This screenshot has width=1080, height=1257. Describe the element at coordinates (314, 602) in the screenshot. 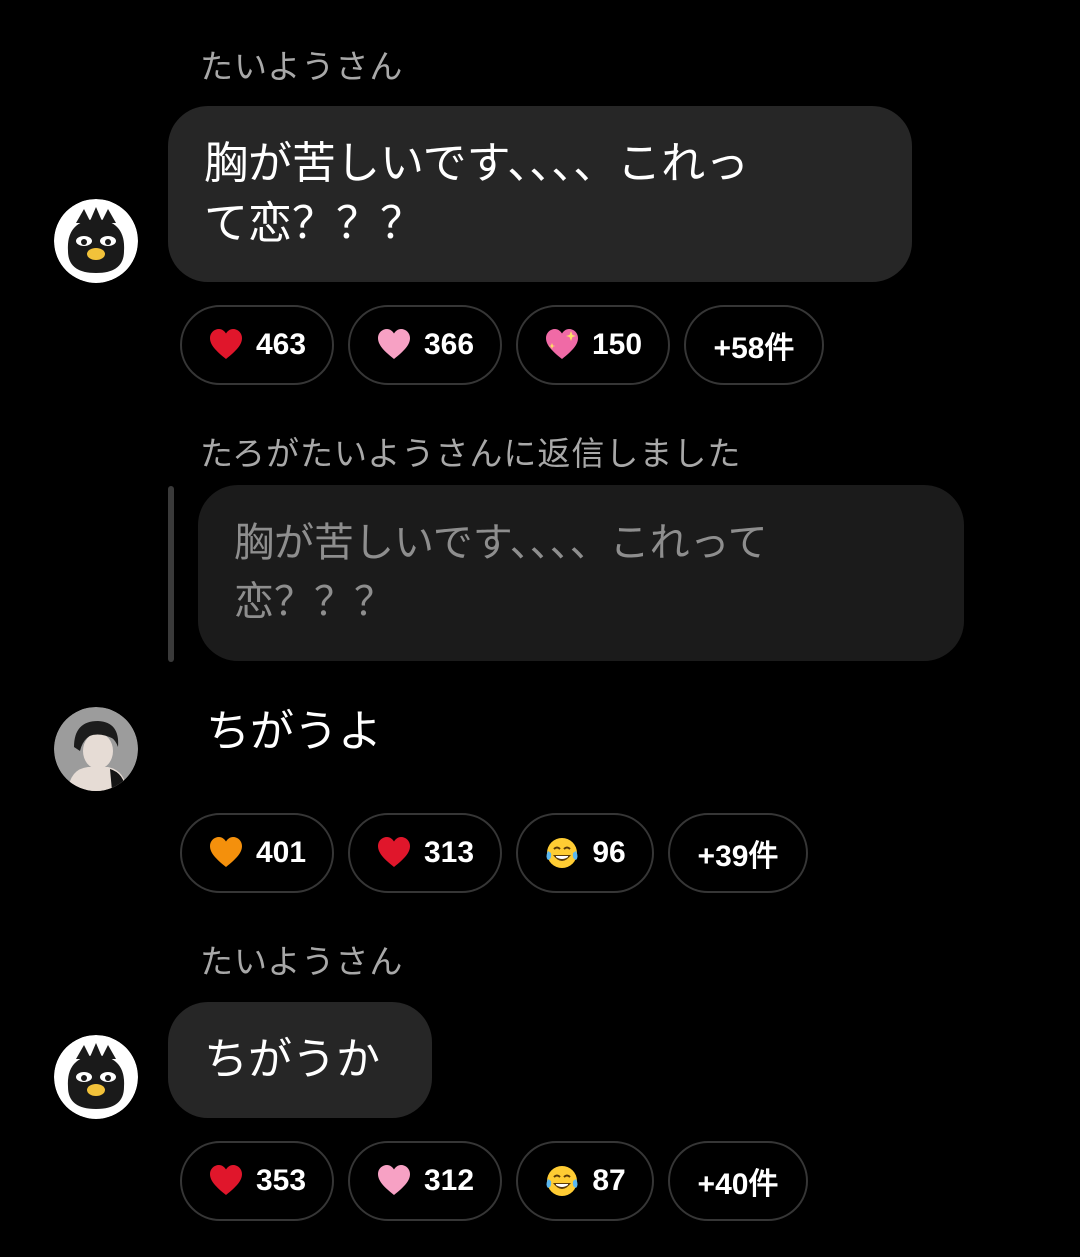

I see `quoted-text-line: 恋？？？` at that location.